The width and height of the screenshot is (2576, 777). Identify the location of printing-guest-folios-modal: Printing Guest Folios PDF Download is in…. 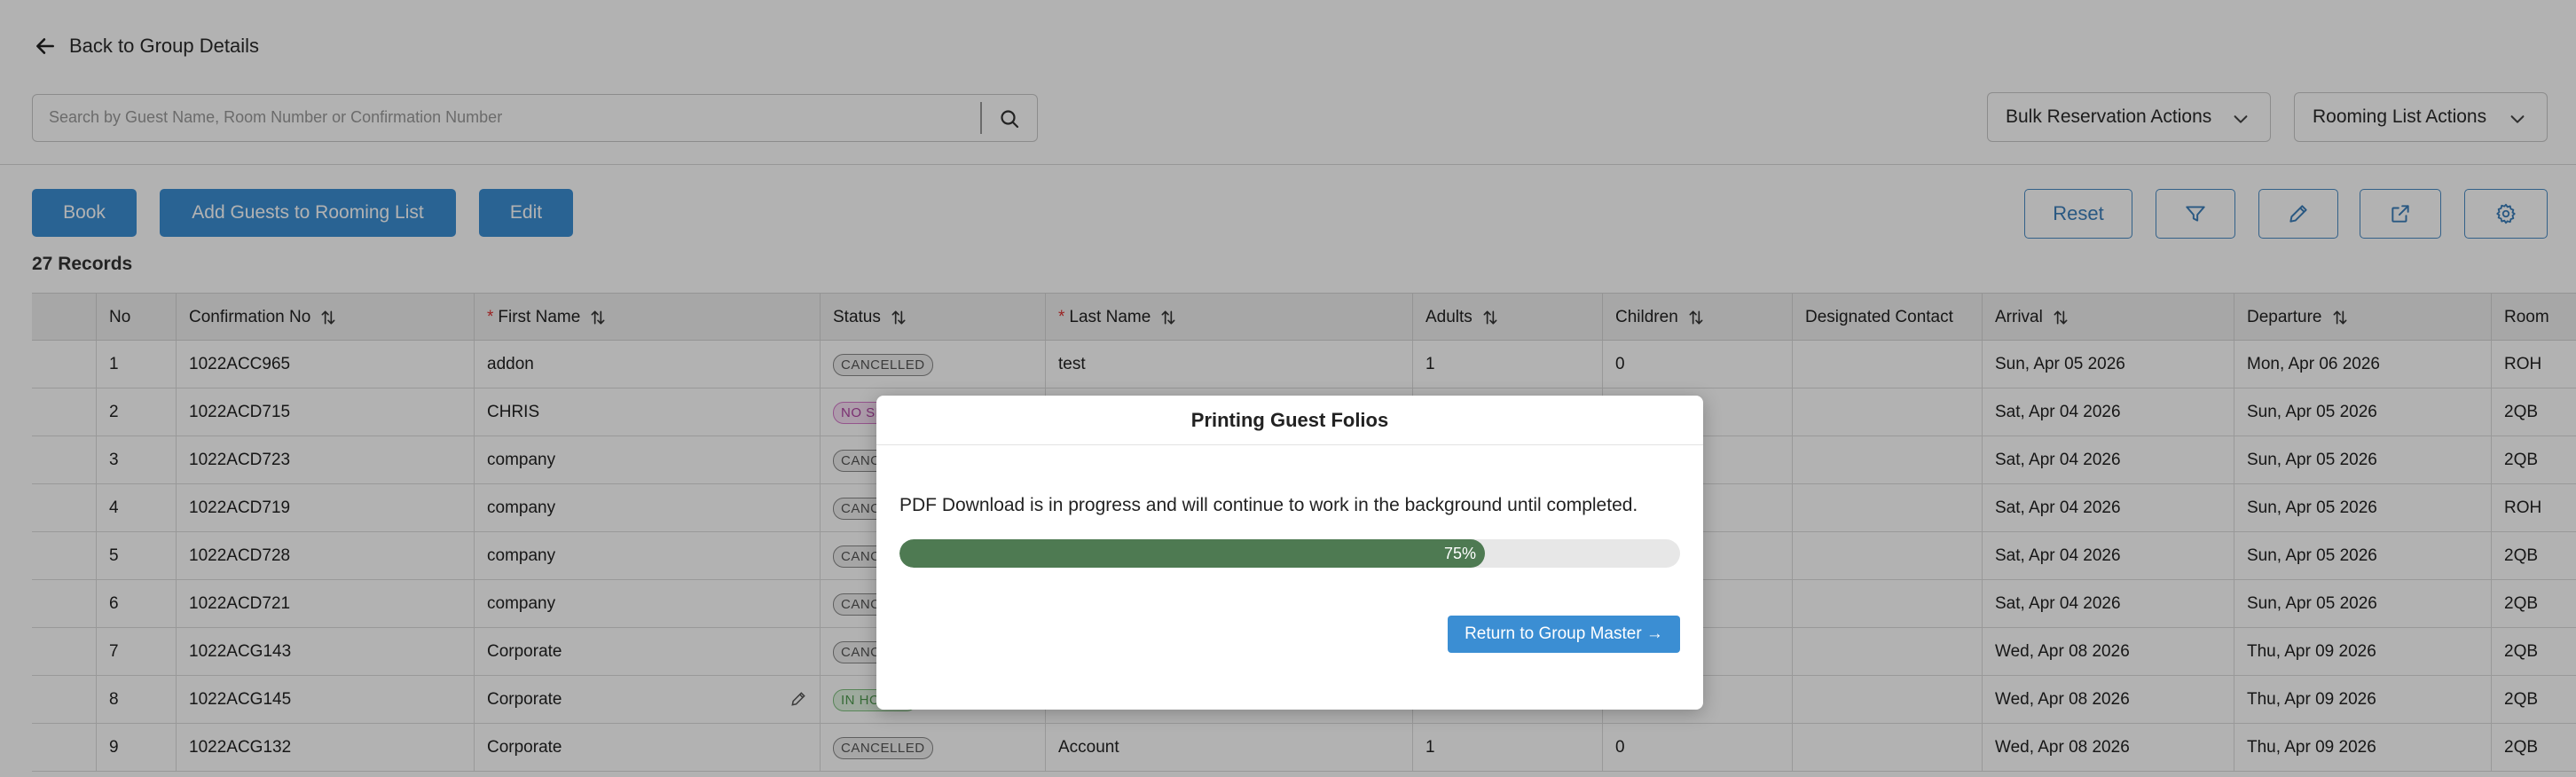
(1289, 553).